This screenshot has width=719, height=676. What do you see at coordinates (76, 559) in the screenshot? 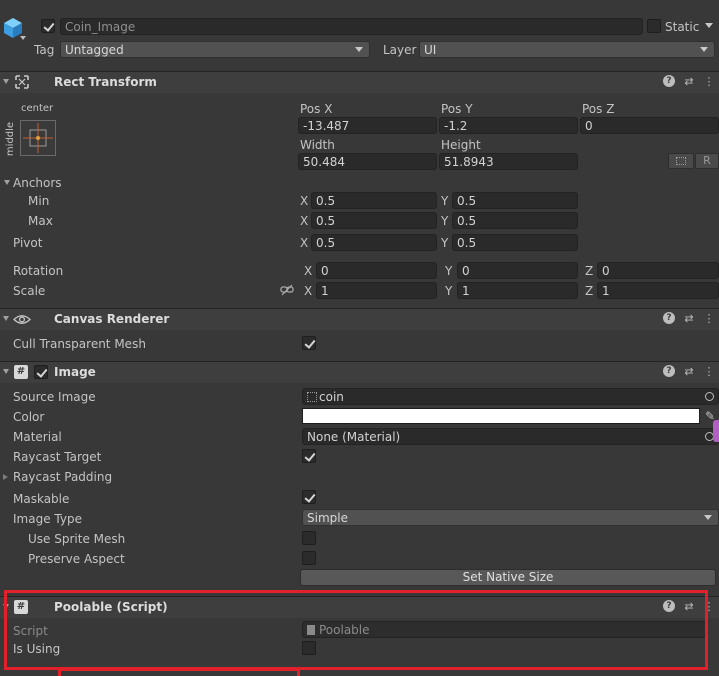
I see `preserve-aspect-label: Preserve Aspect` at bounding box center [76, 559].